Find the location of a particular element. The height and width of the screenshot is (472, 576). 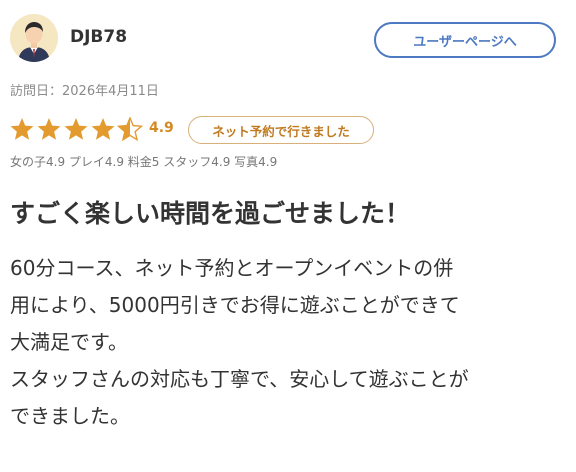

visit-date: 訪問日：2026年4月11日 is located at coordinates (84, 91).